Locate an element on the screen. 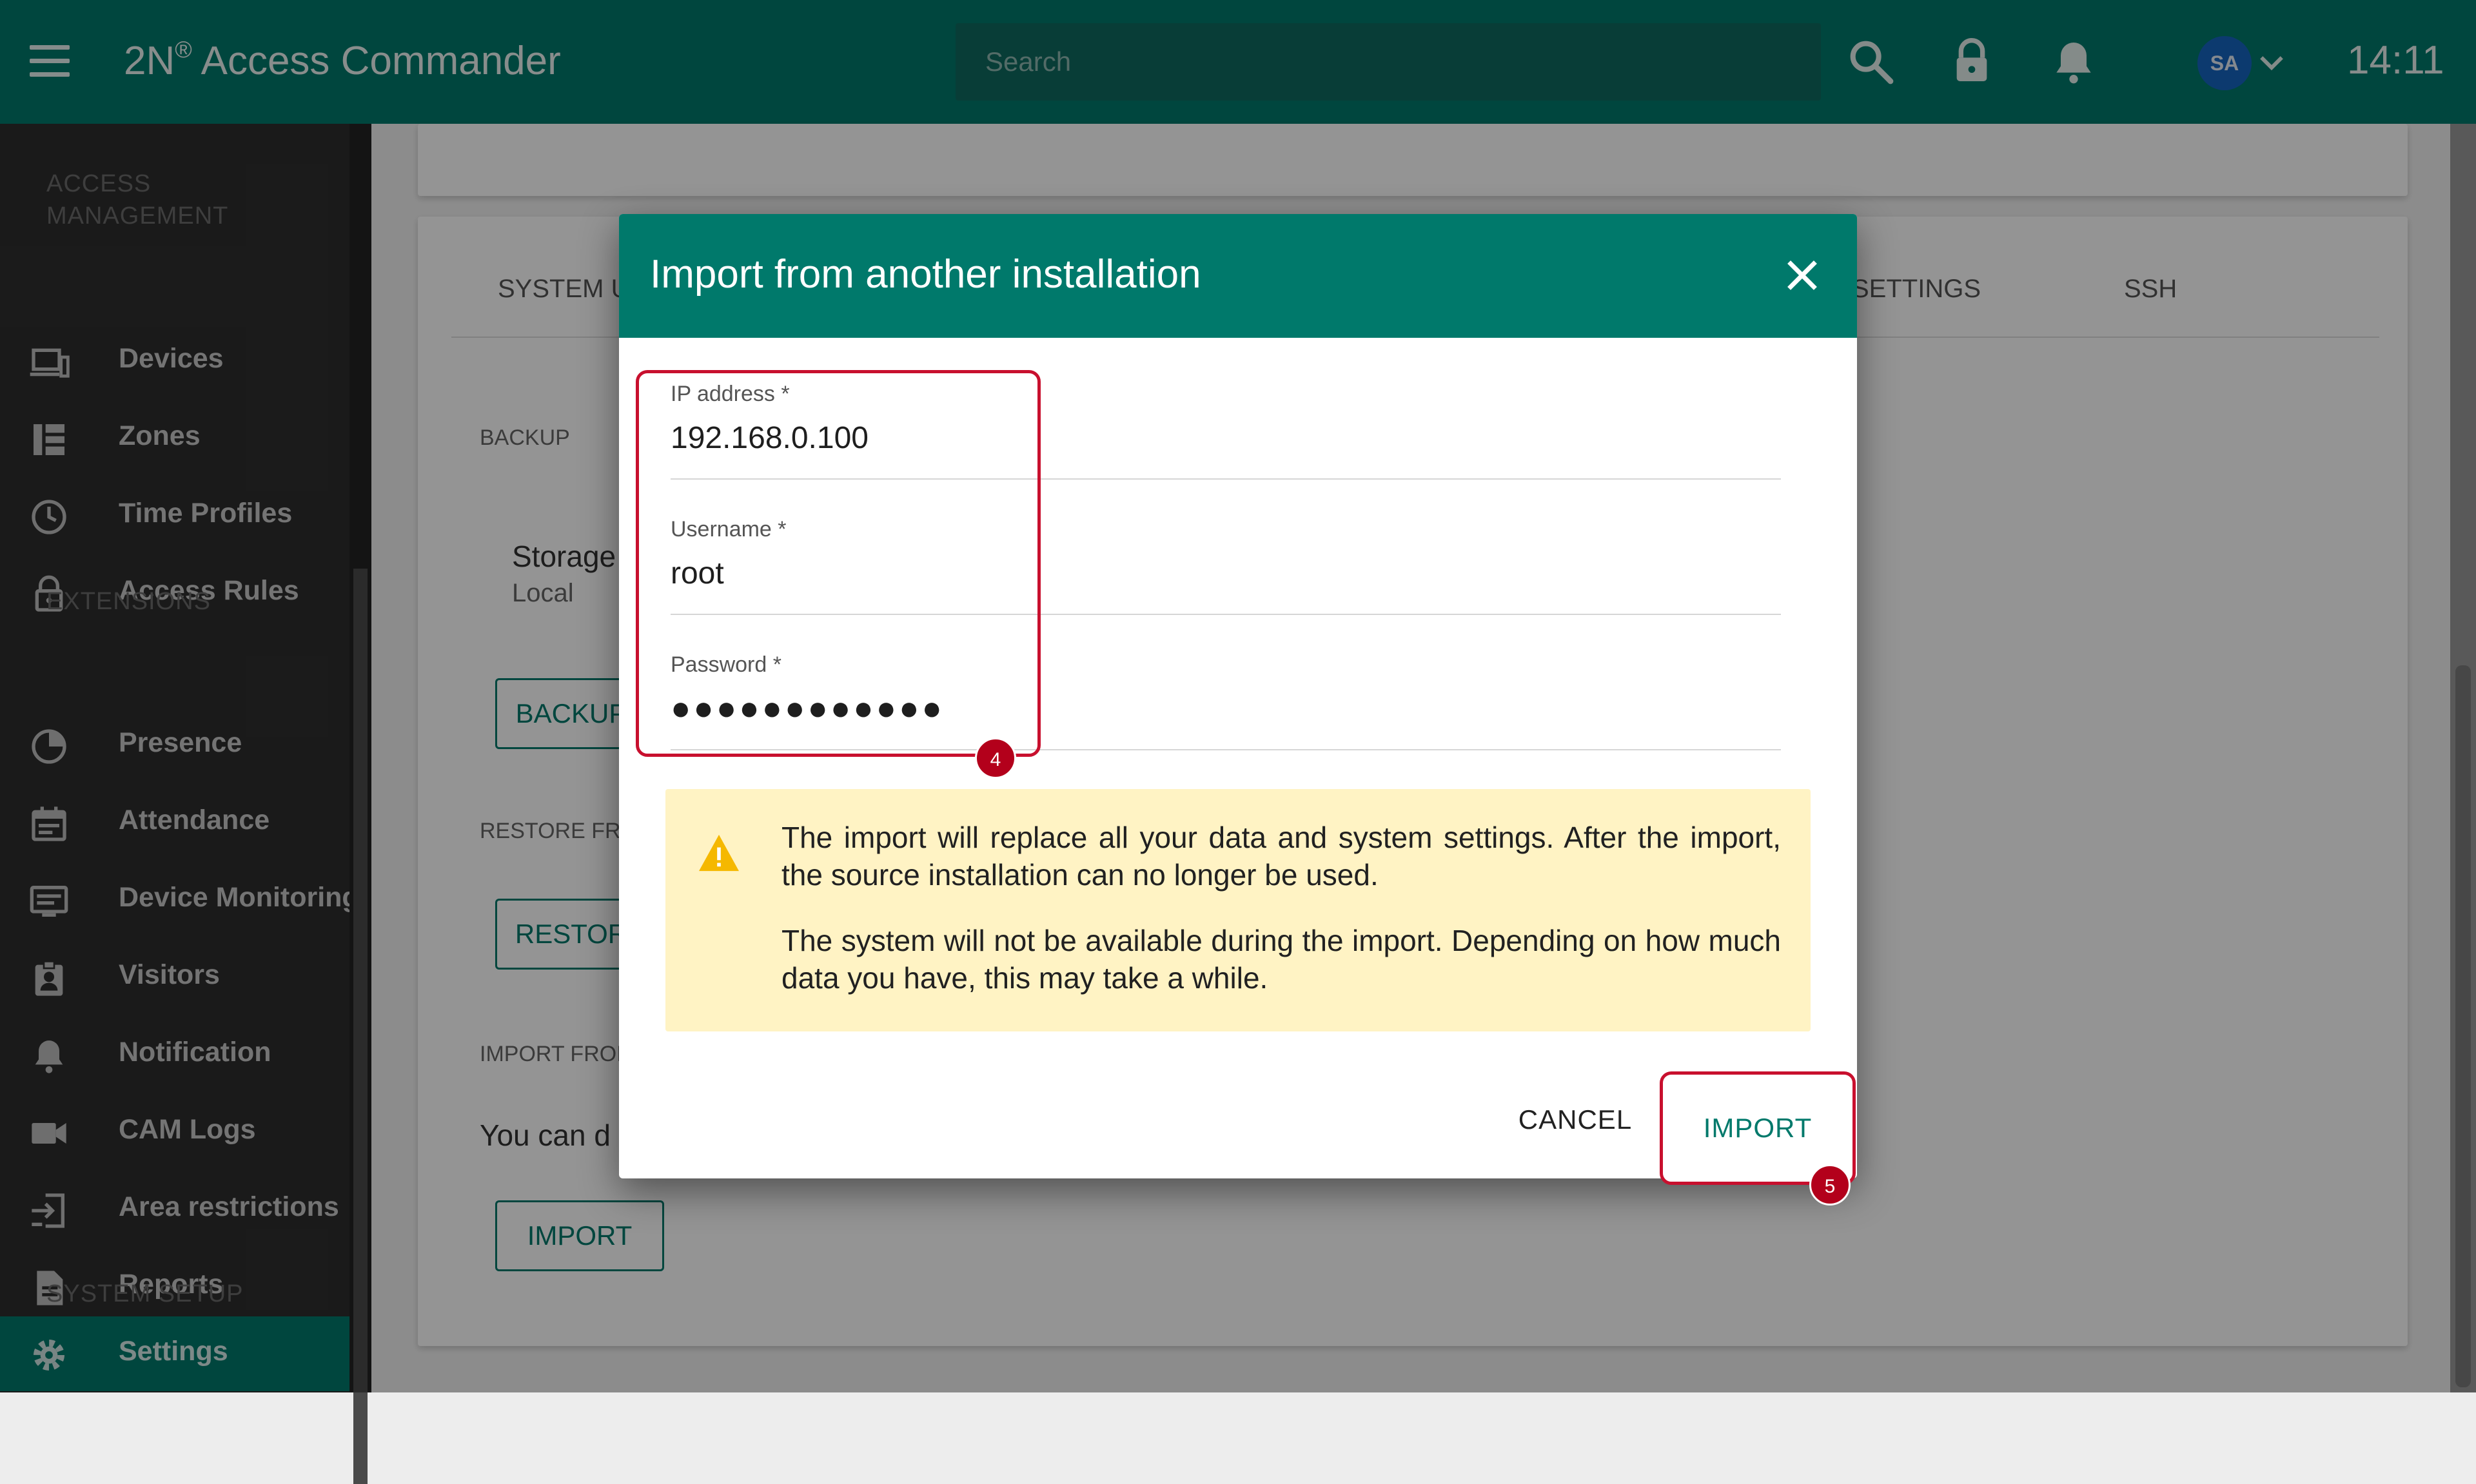 Image resolution: width=2476 pixels, height=1484 pixels. step-highlight-credentials is located at coordinates (838, 563).